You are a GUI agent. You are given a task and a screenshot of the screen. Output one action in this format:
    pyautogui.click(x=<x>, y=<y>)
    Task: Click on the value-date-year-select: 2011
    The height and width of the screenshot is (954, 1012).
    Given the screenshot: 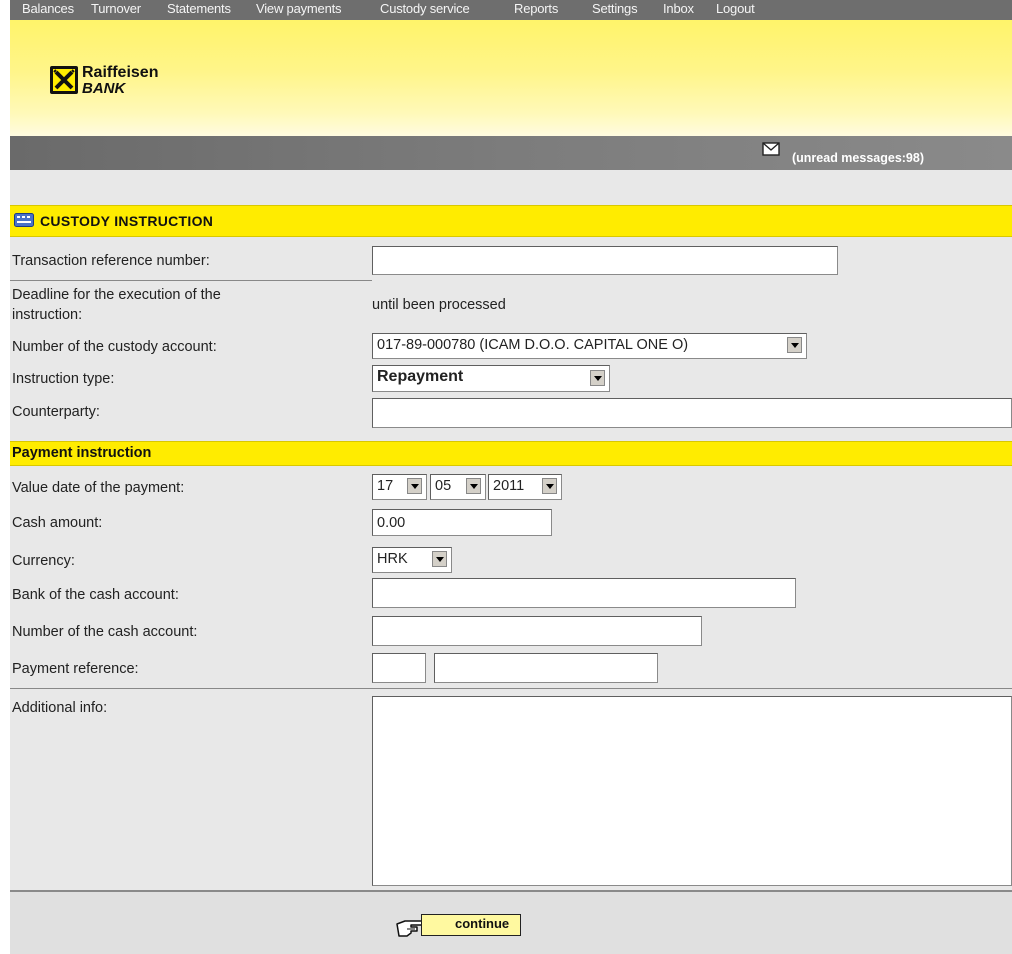 What is the action you would take?
    pyautogui.click(x=525, y=487)
    